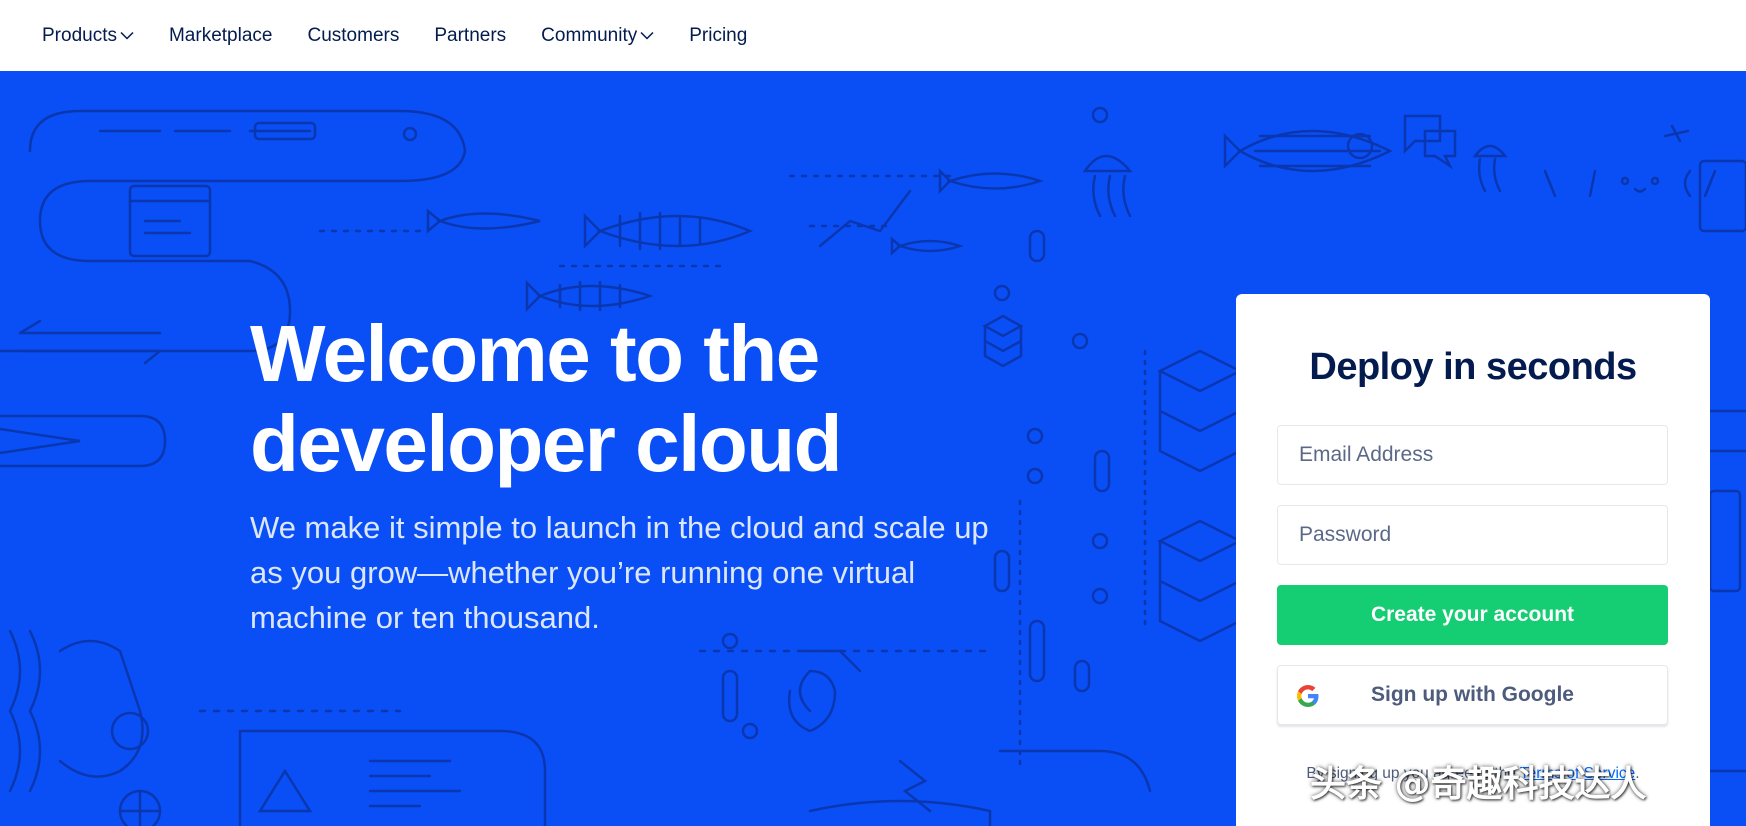 The width and height of the screenshot is (1746, 826). I want to click on nav-customers: Customers, so click(353, 36).